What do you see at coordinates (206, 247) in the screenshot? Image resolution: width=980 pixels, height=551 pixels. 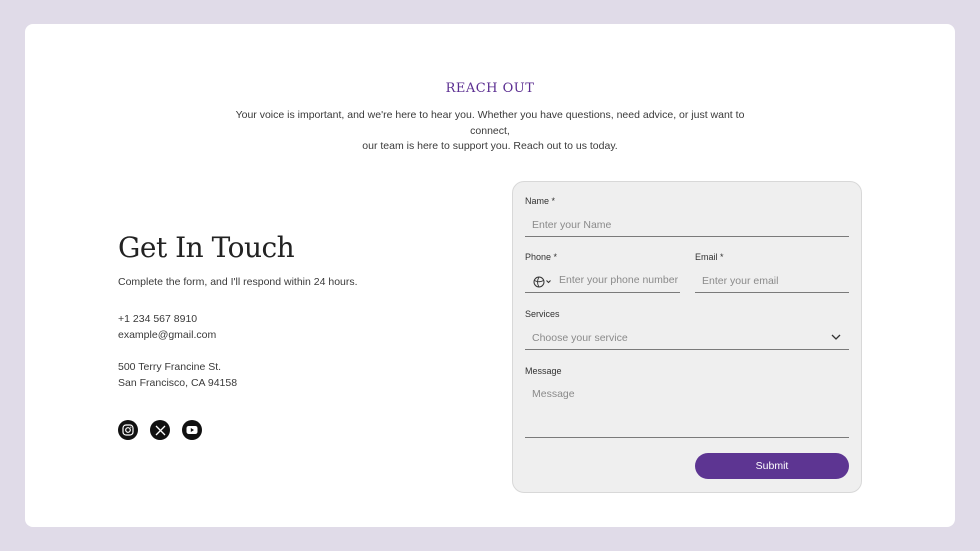 I see `get-in-touch-title: Get In Touch` at bounding box center [206, 247].